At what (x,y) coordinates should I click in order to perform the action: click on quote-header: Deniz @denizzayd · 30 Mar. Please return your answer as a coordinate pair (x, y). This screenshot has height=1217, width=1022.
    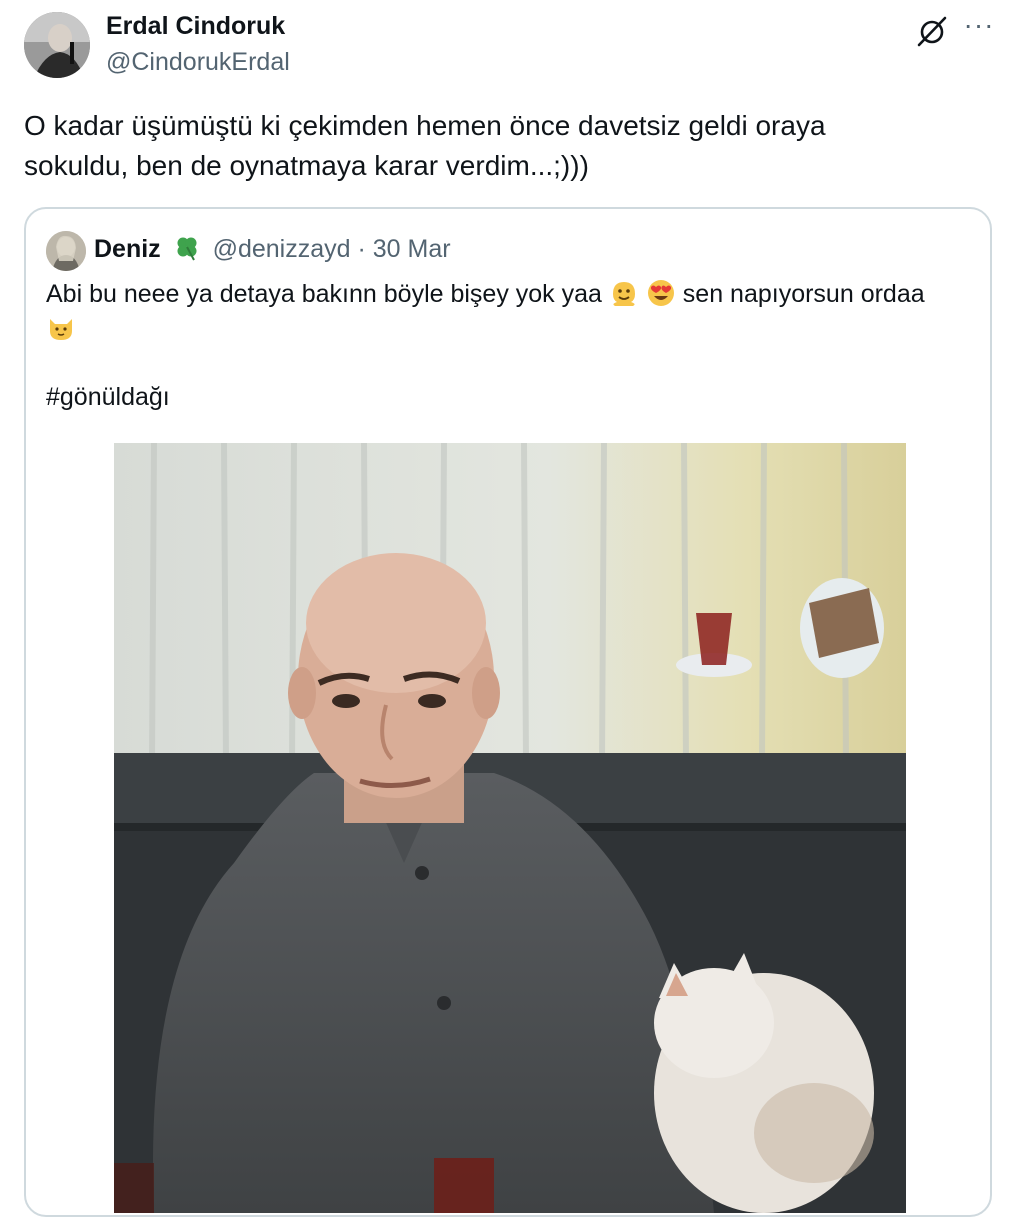
    Looking at the image, I should click on (272, 249).